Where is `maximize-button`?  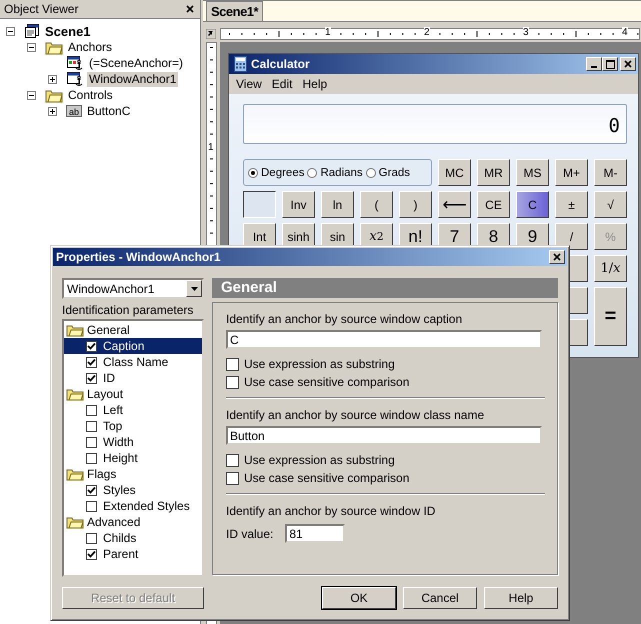
maximize-button is located at coordinates (610, 64).